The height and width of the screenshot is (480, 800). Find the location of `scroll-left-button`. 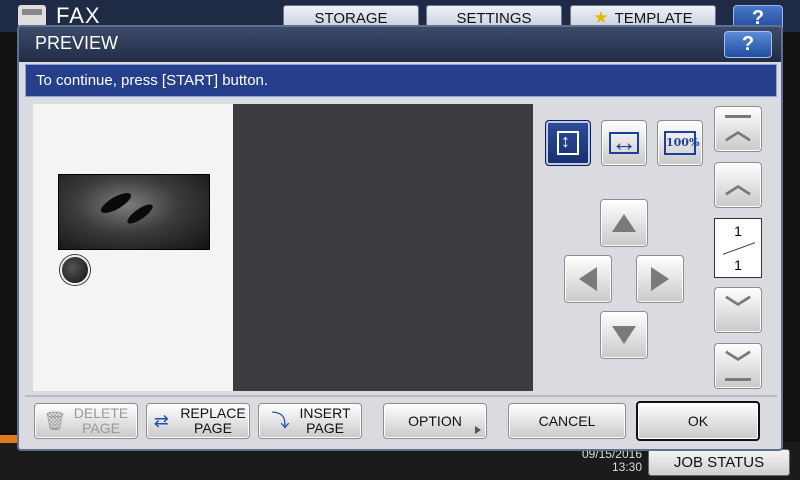

scroll-left-button is located at coordinates (588, 279).